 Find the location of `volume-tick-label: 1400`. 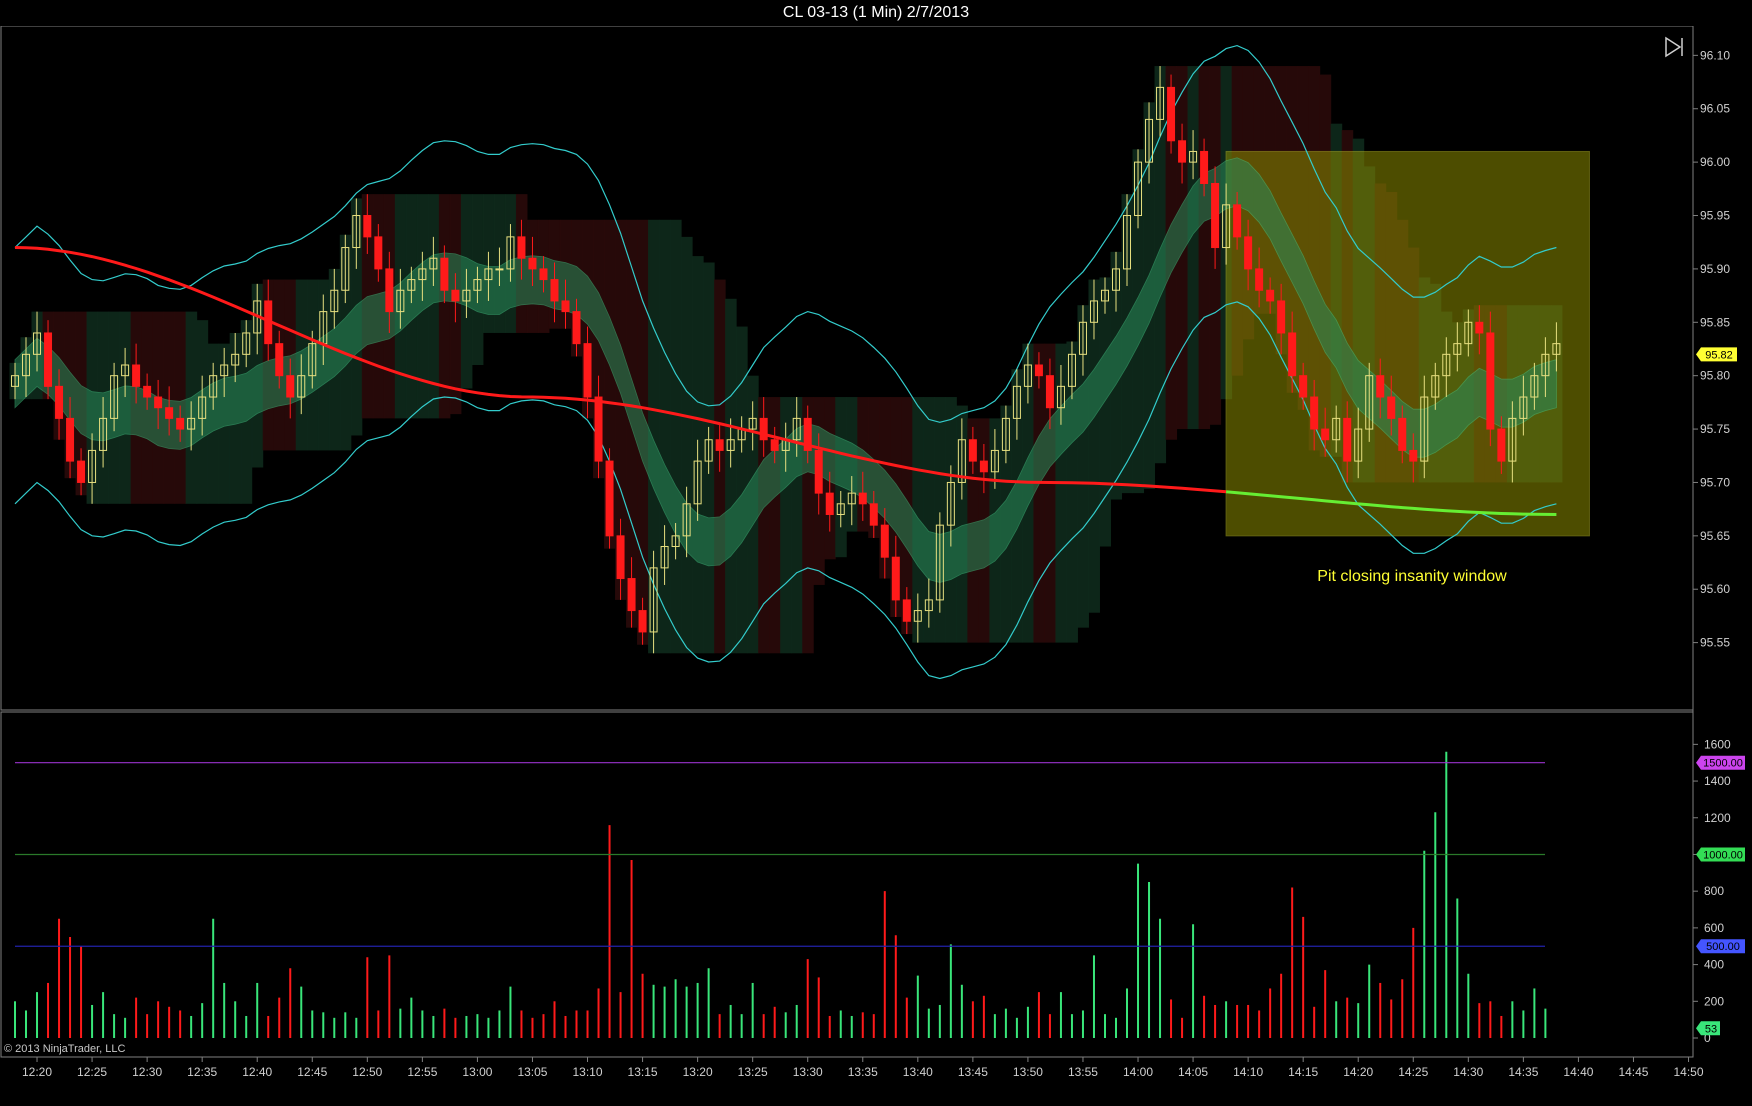

volume-tick-label: 1400 is located at coordinates (1717, 781).